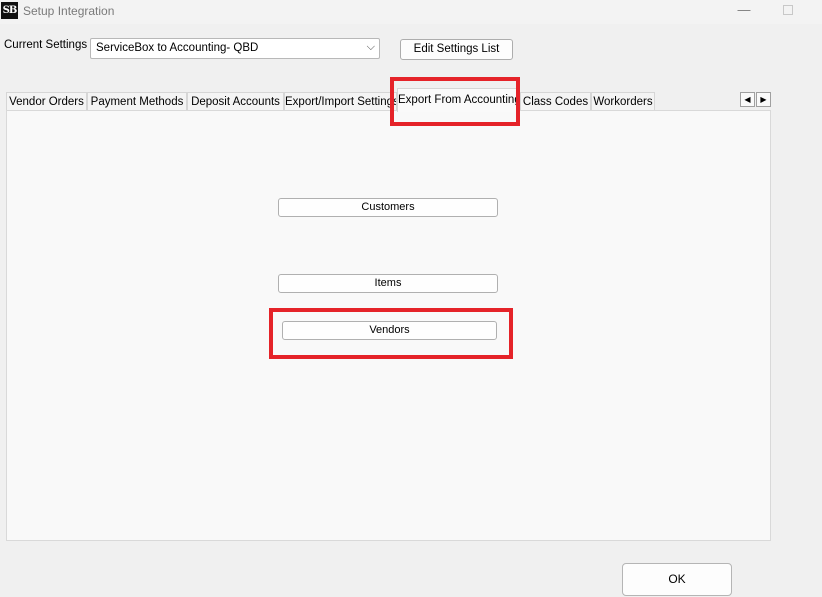  Describe the element at coordinates (340, 101) in the screenshot. I see `tab-export-import-settings: Export/Import Settings` at that location.